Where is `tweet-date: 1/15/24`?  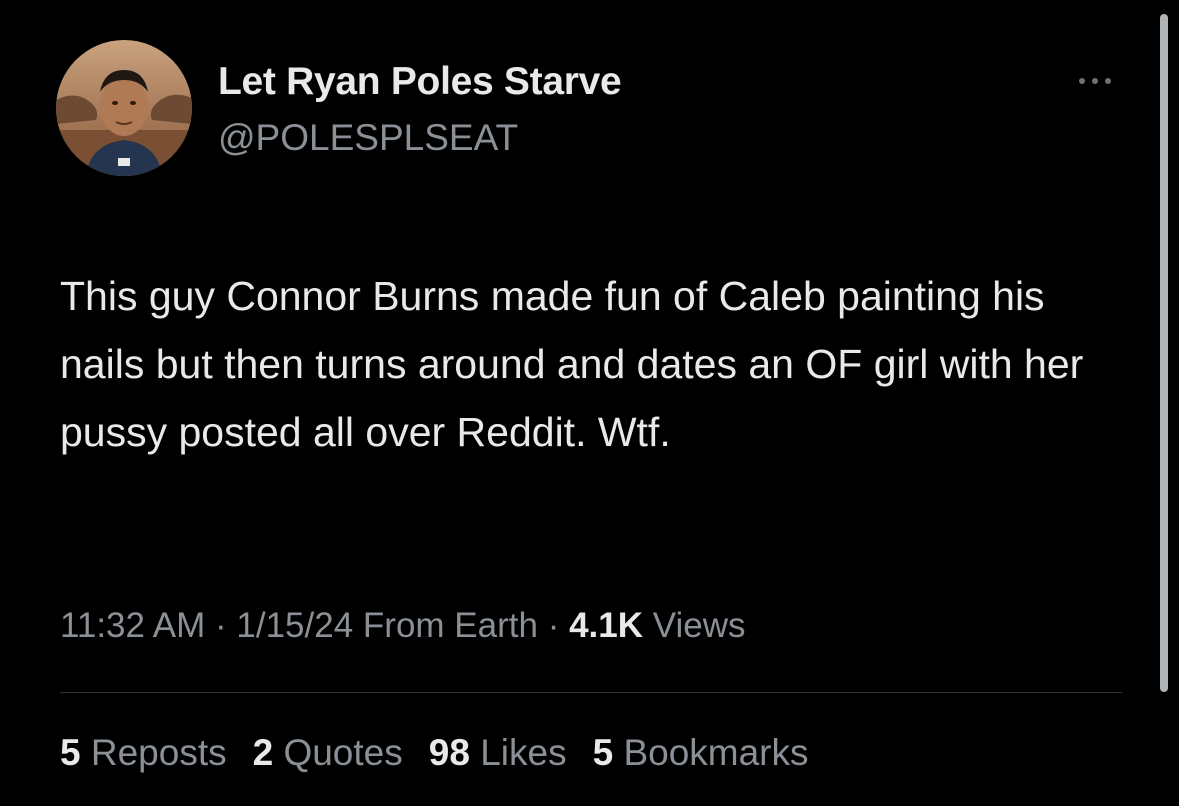
tweet-date: 1/15/24 is located at coordinates (294, 625).